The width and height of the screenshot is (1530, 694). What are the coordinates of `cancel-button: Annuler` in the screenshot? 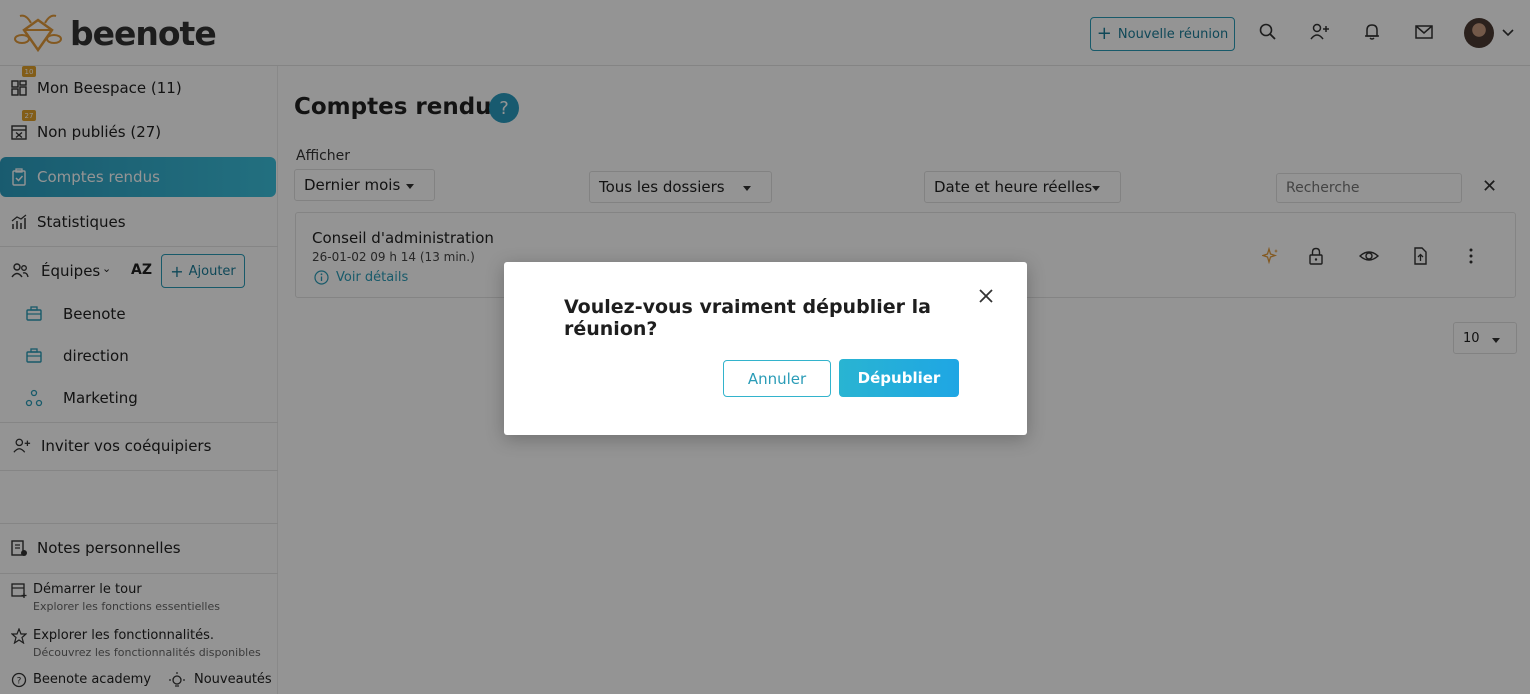 It's located at (777, 378).